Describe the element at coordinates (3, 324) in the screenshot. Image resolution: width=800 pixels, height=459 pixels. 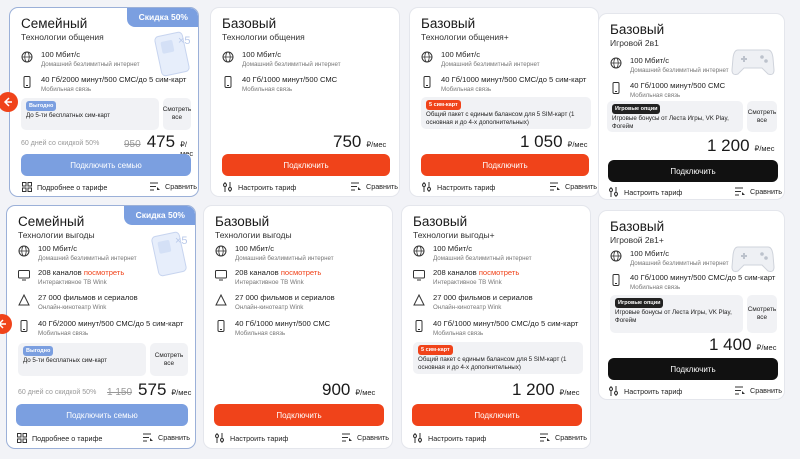
I see `arrow-left-icon` at that location.